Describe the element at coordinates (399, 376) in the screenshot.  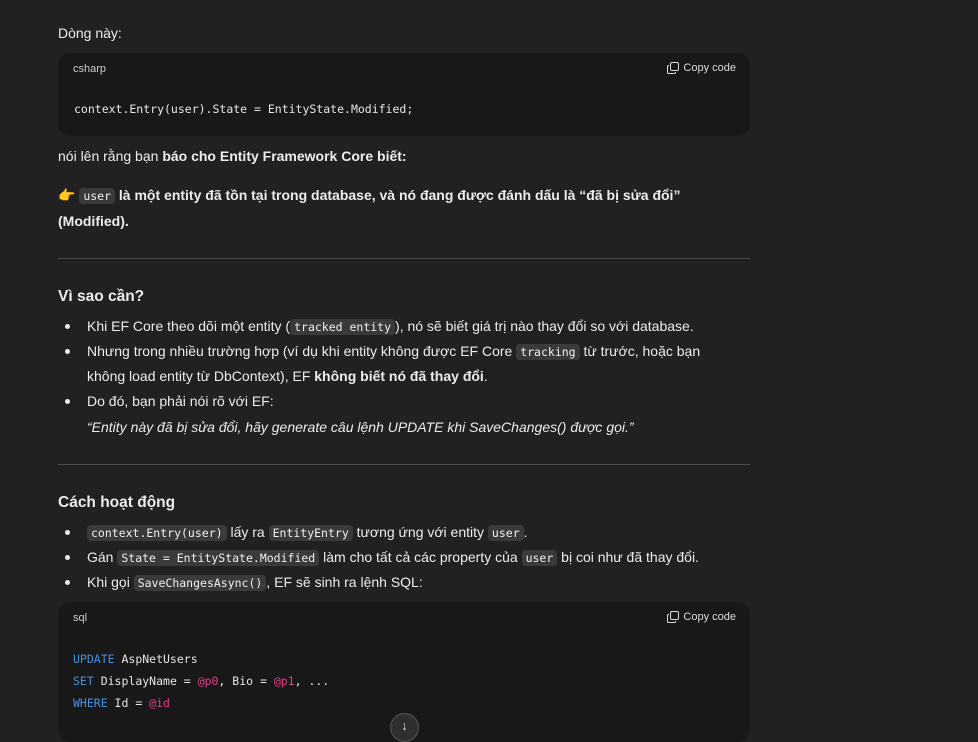
I see `bold-text: không biết nó đã thay đổi` at that location.